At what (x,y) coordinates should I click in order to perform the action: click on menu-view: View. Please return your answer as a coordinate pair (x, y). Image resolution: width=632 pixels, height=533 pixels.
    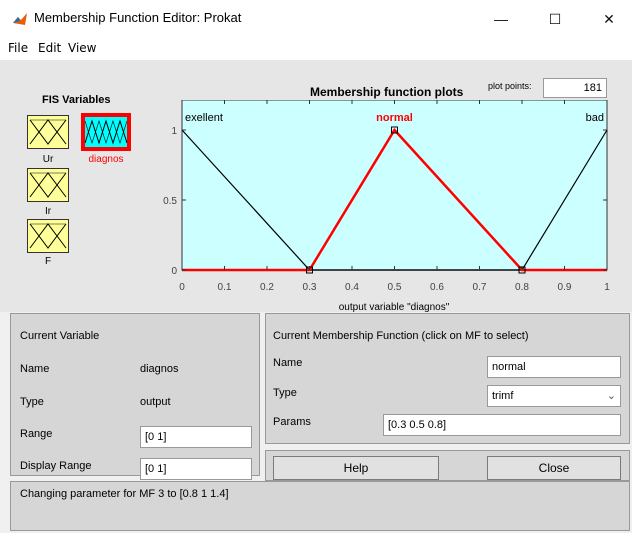
    Looking at the image, I should click on (82, 48).